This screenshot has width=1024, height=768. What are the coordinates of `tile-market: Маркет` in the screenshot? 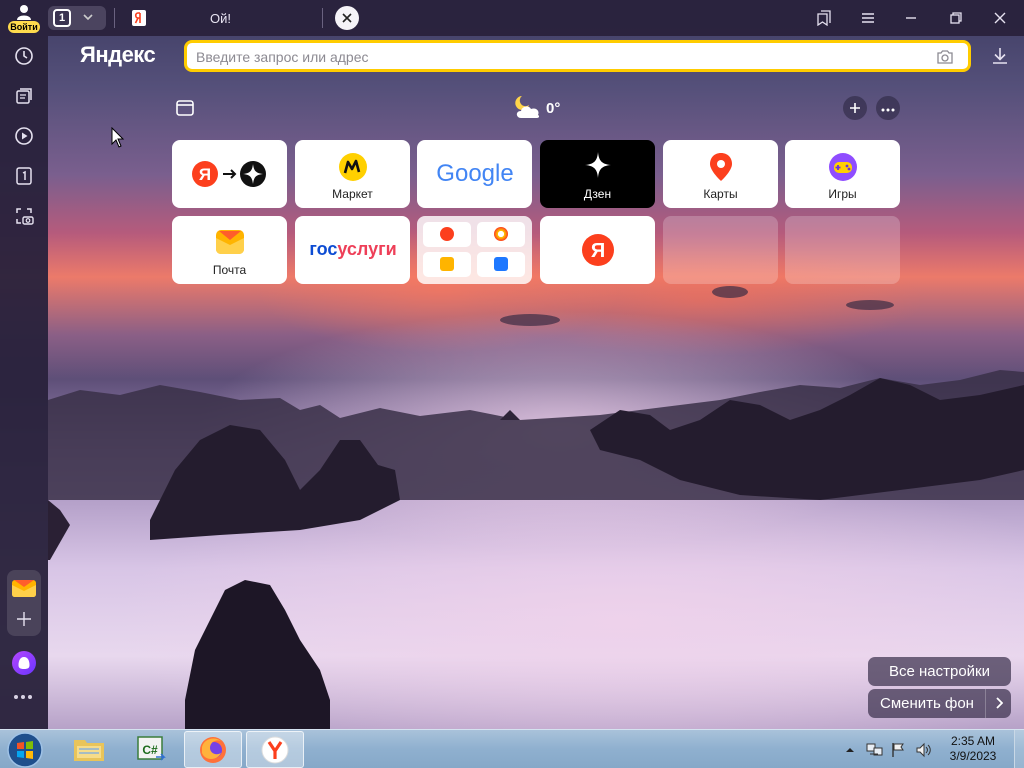 It's located at (352, 174).